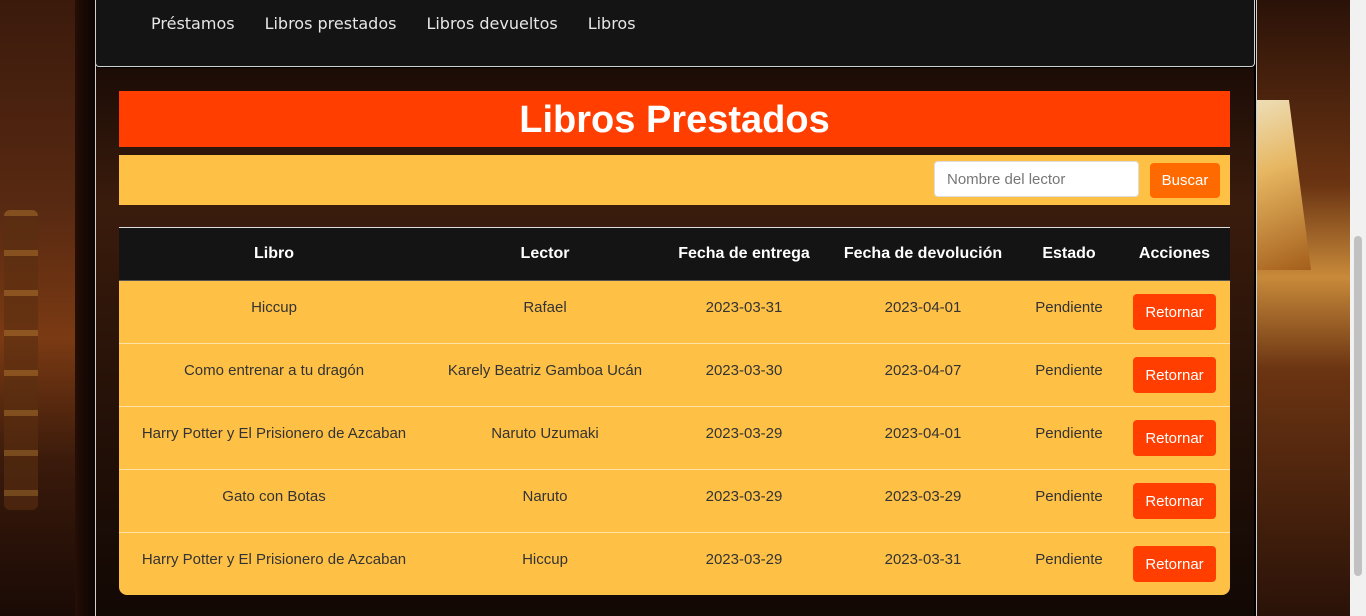 The height and width of the screenshot is (616, 1366). What do you see at coordinates (1358, 406) in the screenshot?
I see `scrollbar-thumb` at bounding box center [1358, 406].